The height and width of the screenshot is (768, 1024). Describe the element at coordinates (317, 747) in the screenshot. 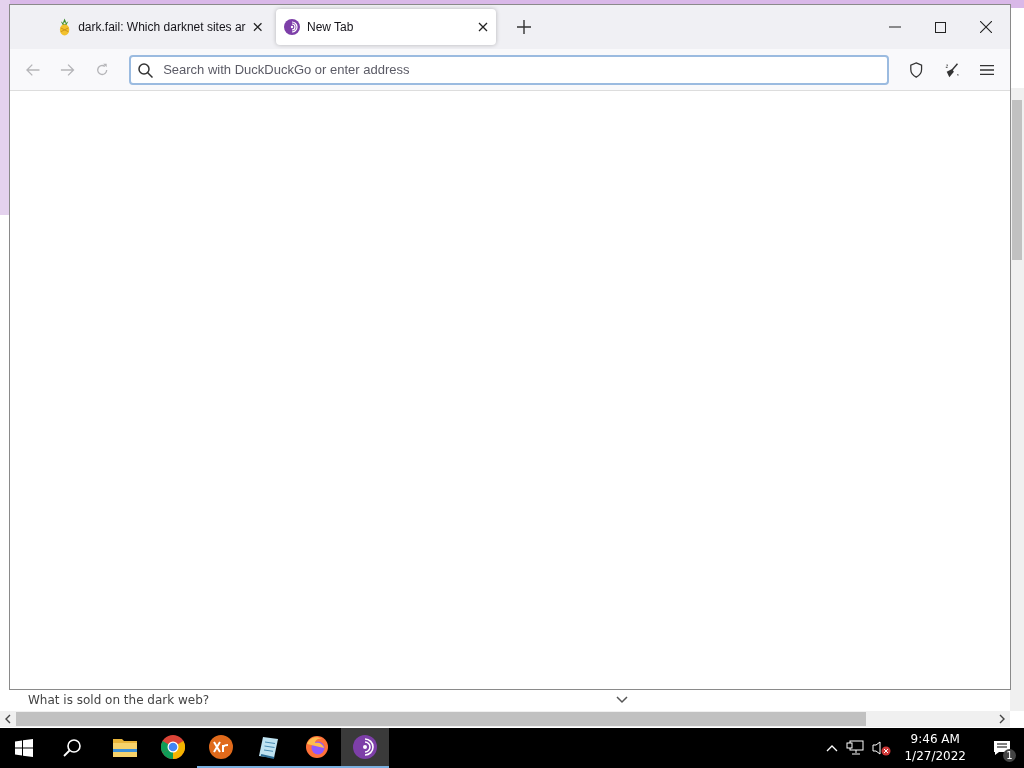

I see `fox-globe-icon` at that location.